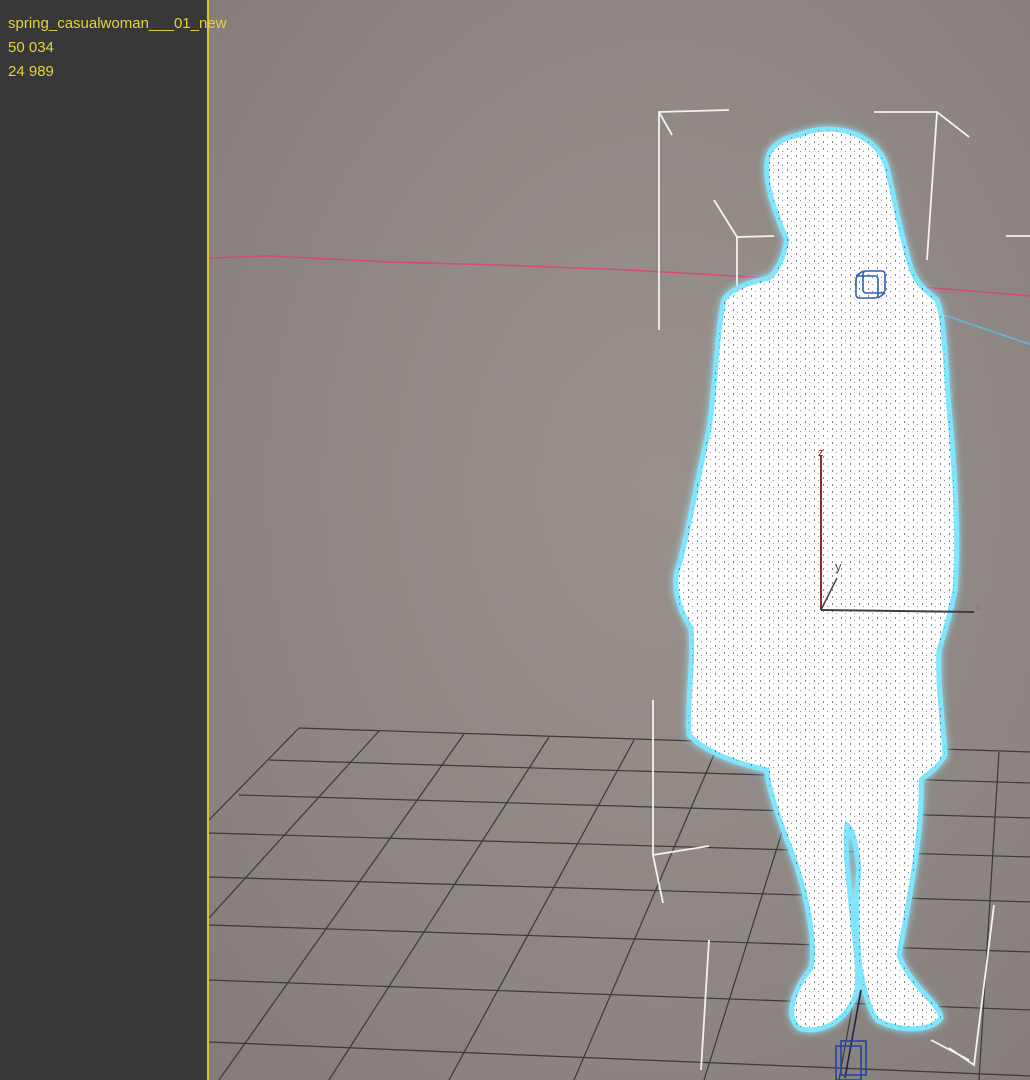  I want to click on gizmo-x-label: x, so click(978, 606).